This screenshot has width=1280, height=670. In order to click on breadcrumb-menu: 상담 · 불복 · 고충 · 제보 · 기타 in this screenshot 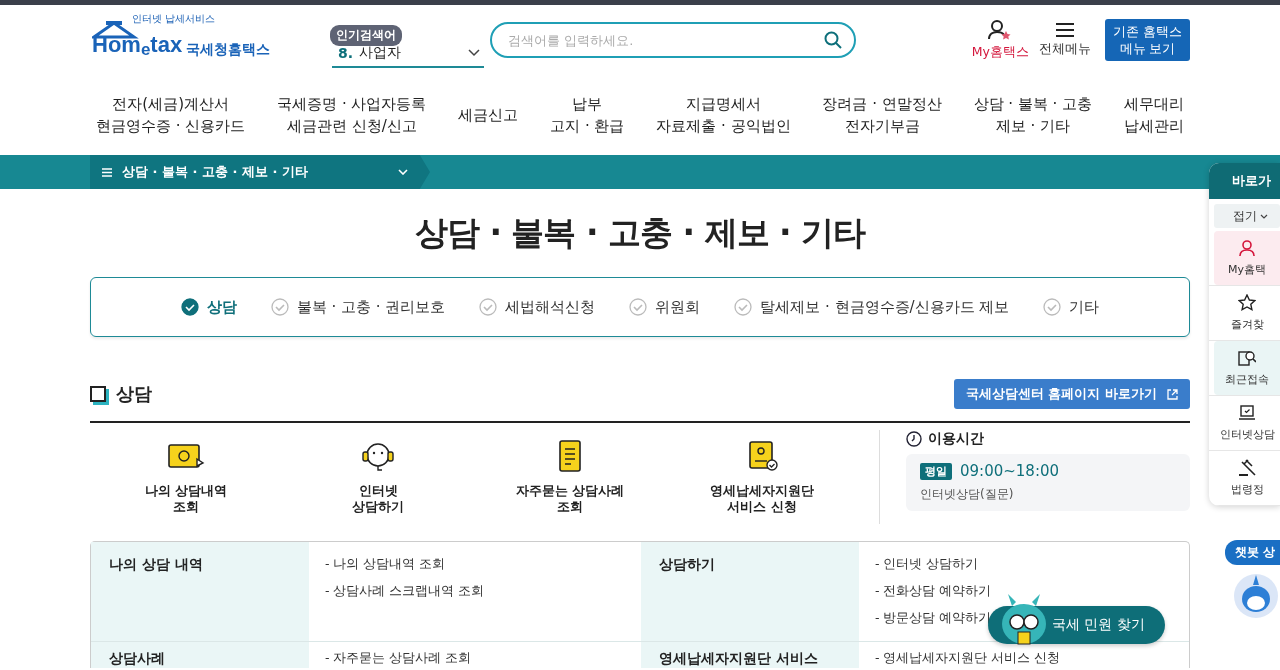, I will do `click(260, 172)`.